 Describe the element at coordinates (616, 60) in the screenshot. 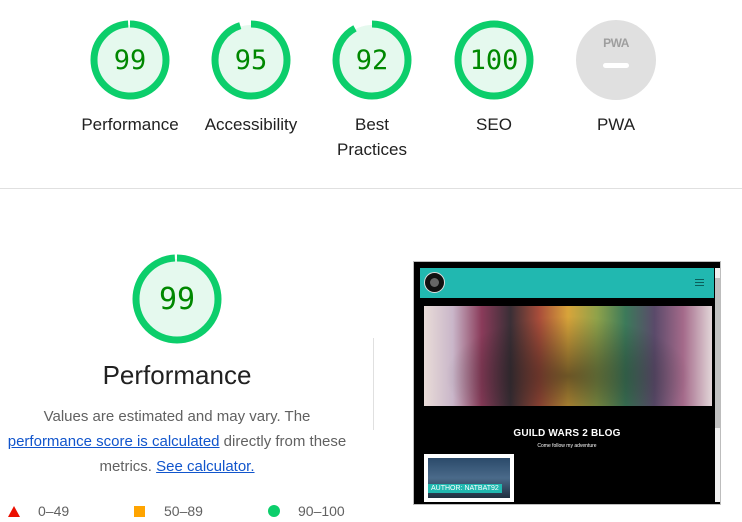

I see `pwa-gauge: PWA` at that location.